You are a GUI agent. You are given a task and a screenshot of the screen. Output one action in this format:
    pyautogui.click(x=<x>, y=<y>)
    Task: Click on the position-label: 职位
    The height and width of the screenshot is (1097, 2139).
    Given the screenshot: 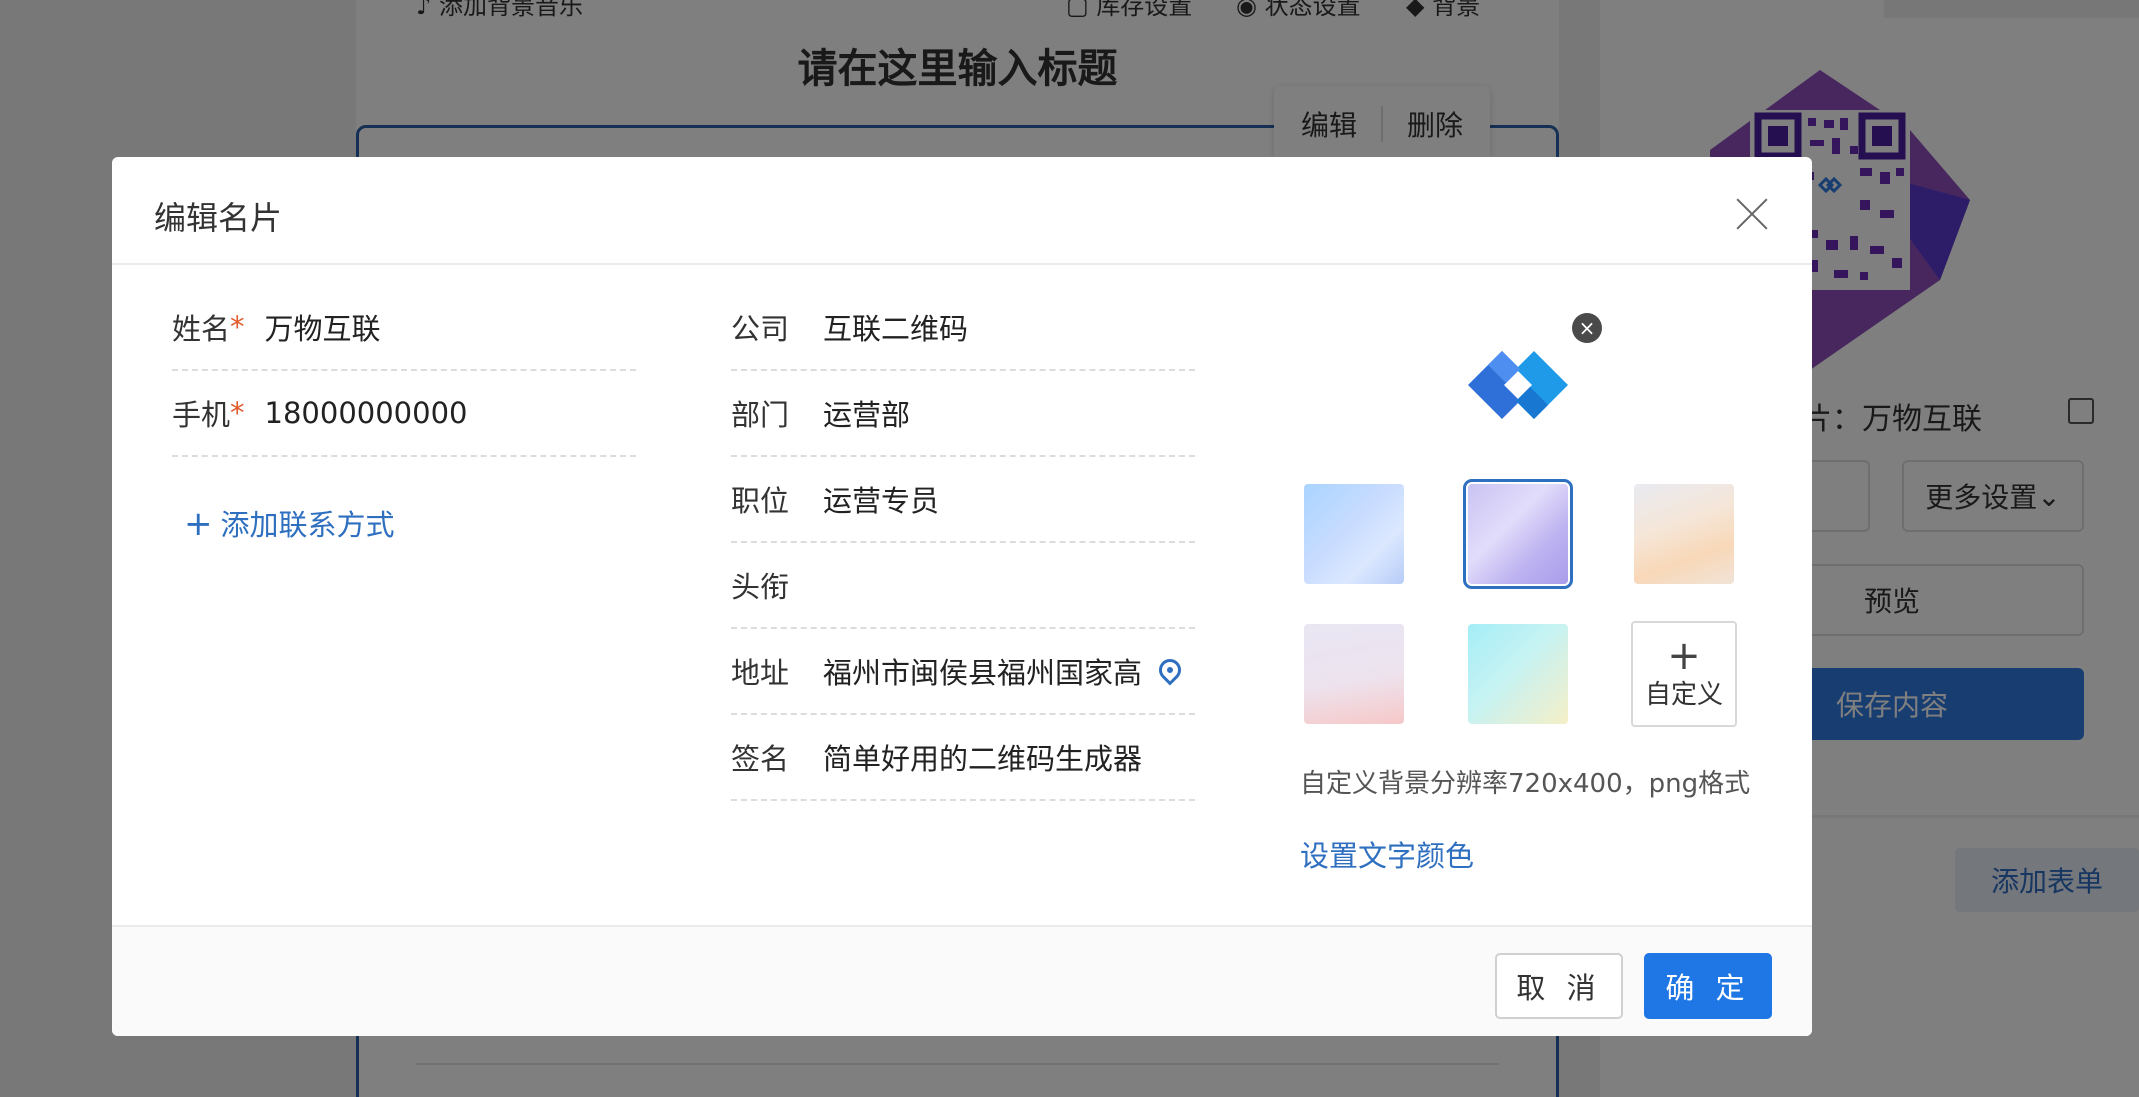 What is the action you would take?
    pyautogui.click(x=760, y=501)
    